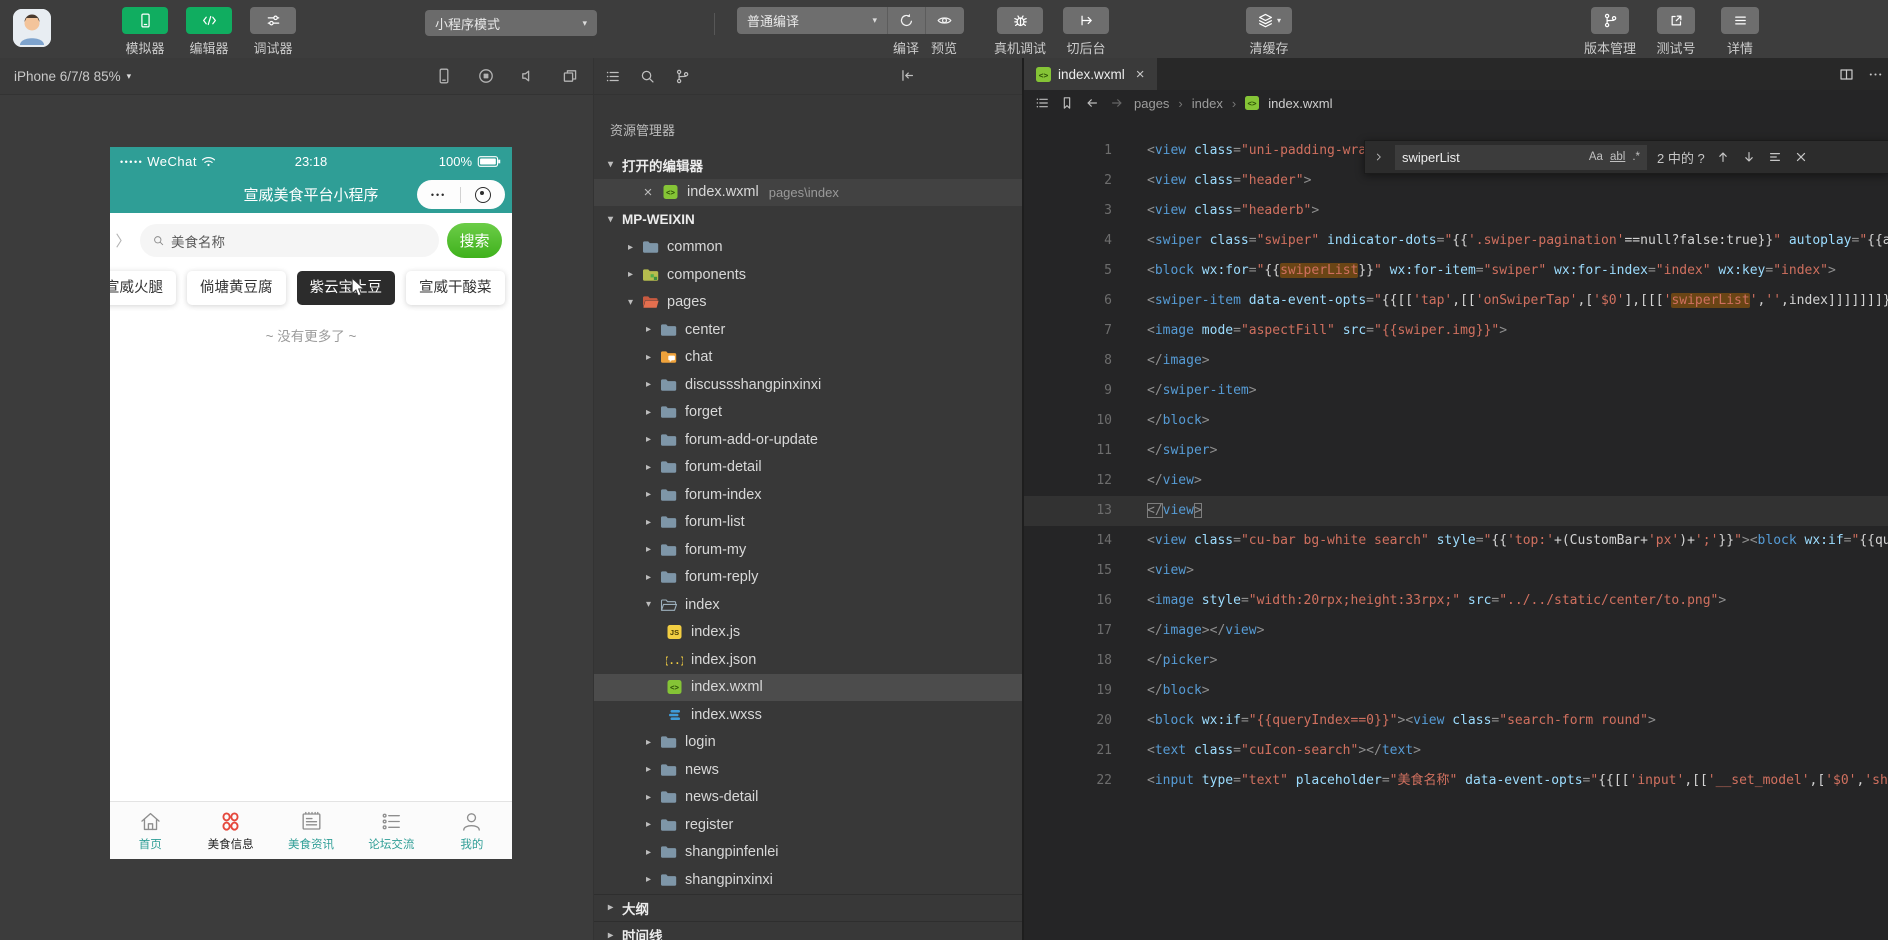  Describe the element at coordinates (1086, 20) in the screenshot. I see `switch-background-button` at that location.